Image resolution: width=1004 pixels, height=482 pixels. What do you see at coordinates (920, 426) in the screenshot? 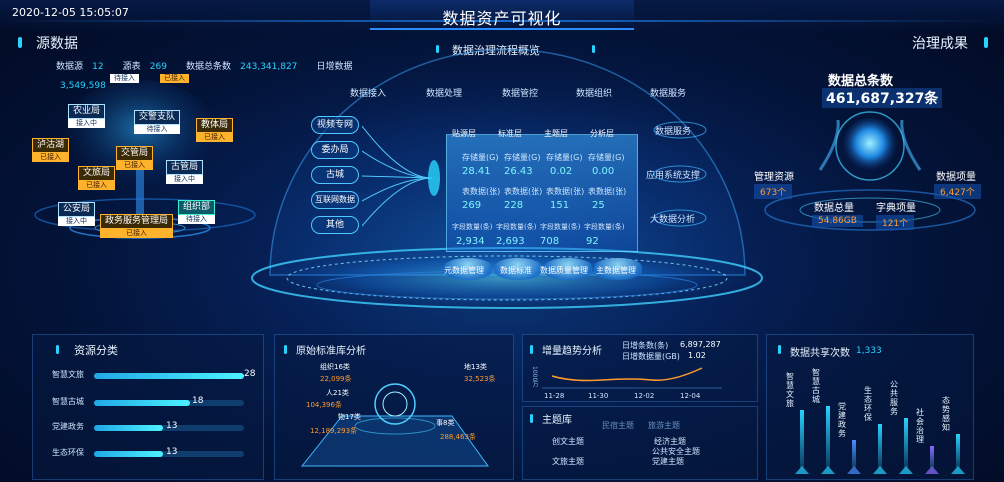
I see `share-label: 社会治理` at bounding box center [920, 426].